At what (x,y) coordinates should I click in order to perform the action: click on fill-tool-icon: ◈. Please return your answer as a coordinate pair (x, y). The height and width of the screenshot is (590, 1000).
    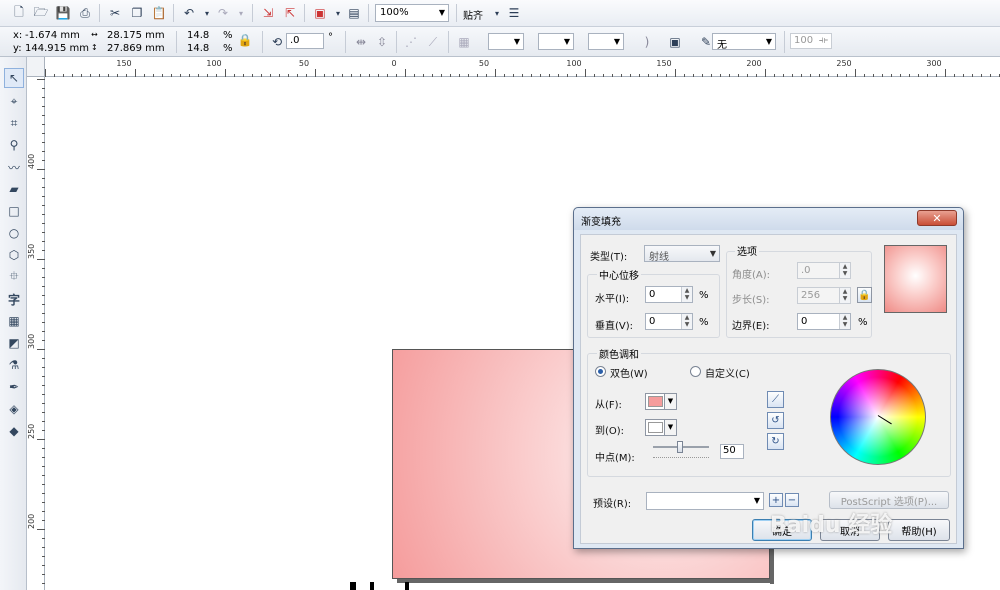
    Looking at the image, I should click on (14, 409).